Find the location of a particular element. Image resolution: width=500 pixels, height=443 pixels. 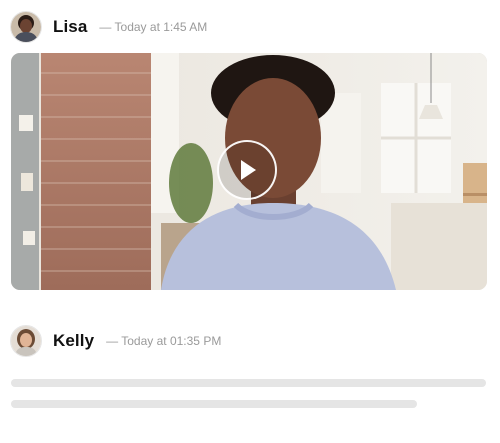

avatar-lisa is located at coordinates (26, 27).